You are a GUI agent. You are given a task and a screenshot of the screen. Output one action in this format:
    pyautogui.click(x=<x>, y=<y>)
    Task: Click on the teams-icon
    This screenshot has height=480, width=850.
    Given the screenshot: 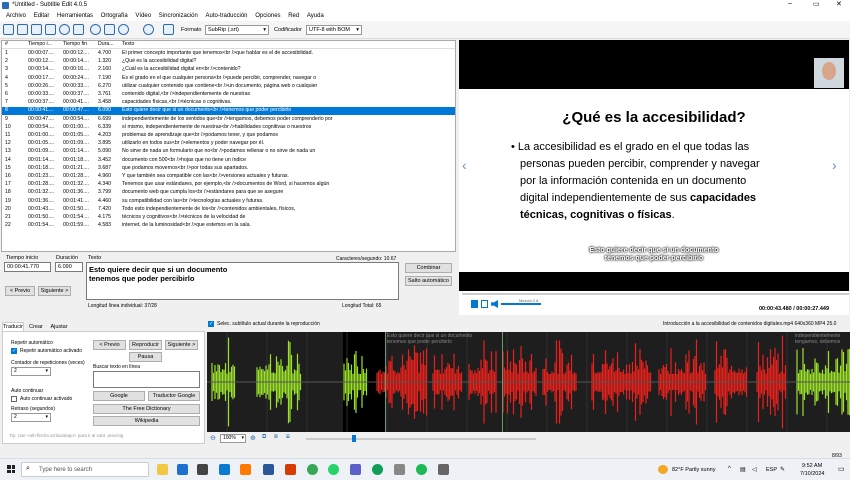 What is the action you would take?
    pyautogui.click(x=355, y=469)
    